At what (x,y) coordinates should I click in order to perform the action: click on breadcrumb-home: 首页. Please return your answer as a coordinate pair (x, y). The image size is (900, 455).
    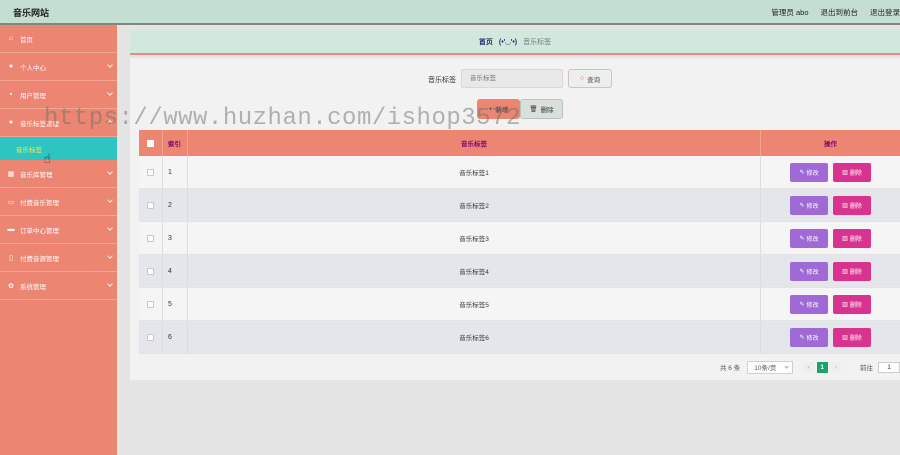
    Looking at the image, I should click on (486, 42).